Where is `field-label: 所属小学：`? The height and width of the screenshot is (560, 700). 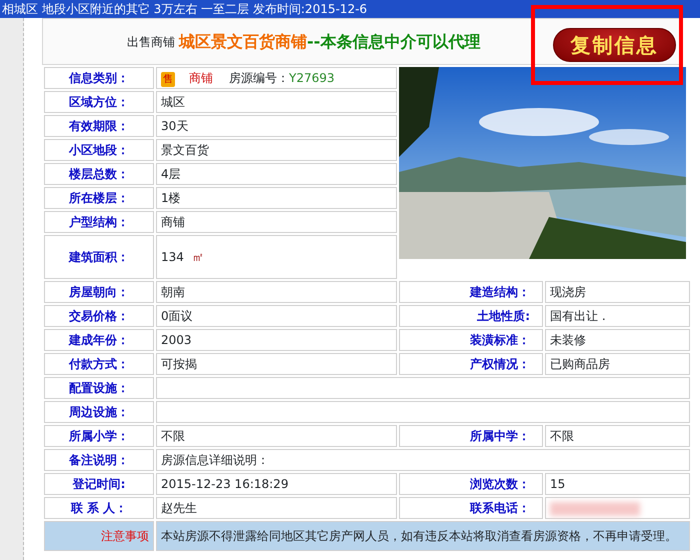
field-label: 所属小学： is located at coordinates (99, 436).